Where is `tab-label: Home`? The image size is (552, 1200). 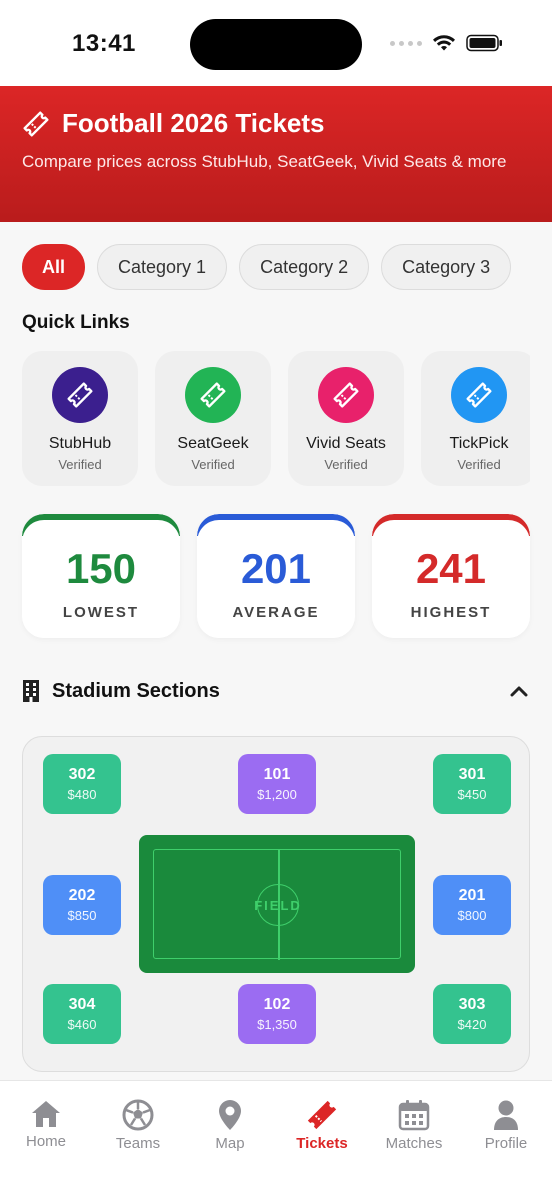 tab-label: Home is located at coordinates (45, 1141).